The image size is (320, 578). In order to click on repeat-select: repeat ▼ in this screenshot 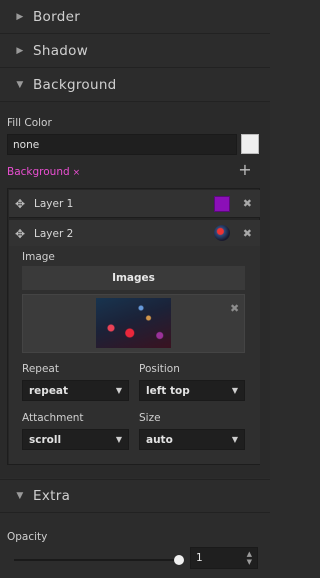, I will do `click(75, 390)`.